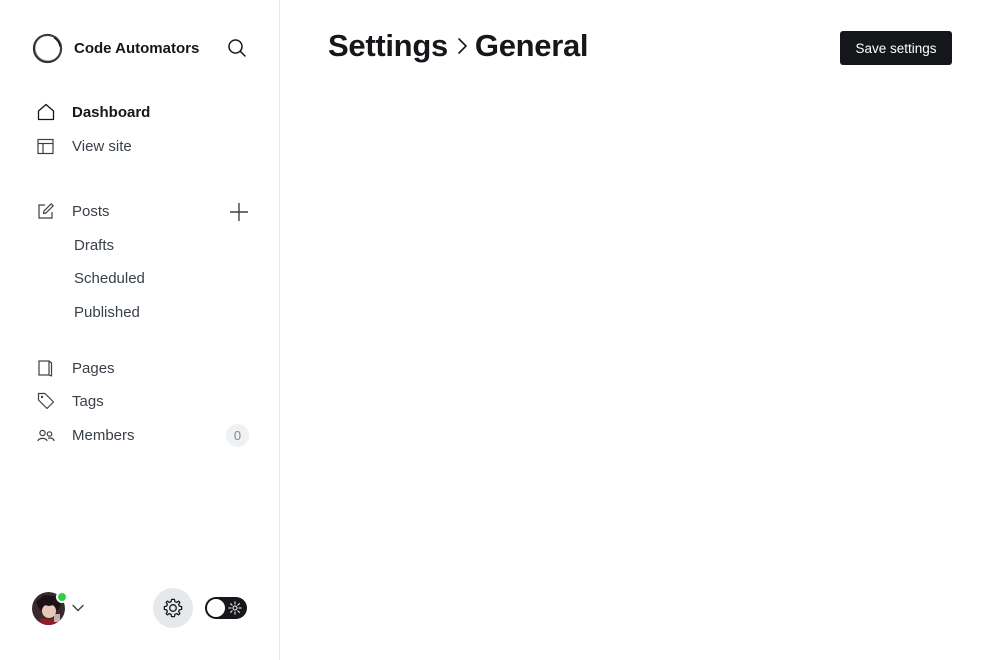 This screenshot has height=660, width=1000. I want to click on online-status-dot, so click(62, 596).